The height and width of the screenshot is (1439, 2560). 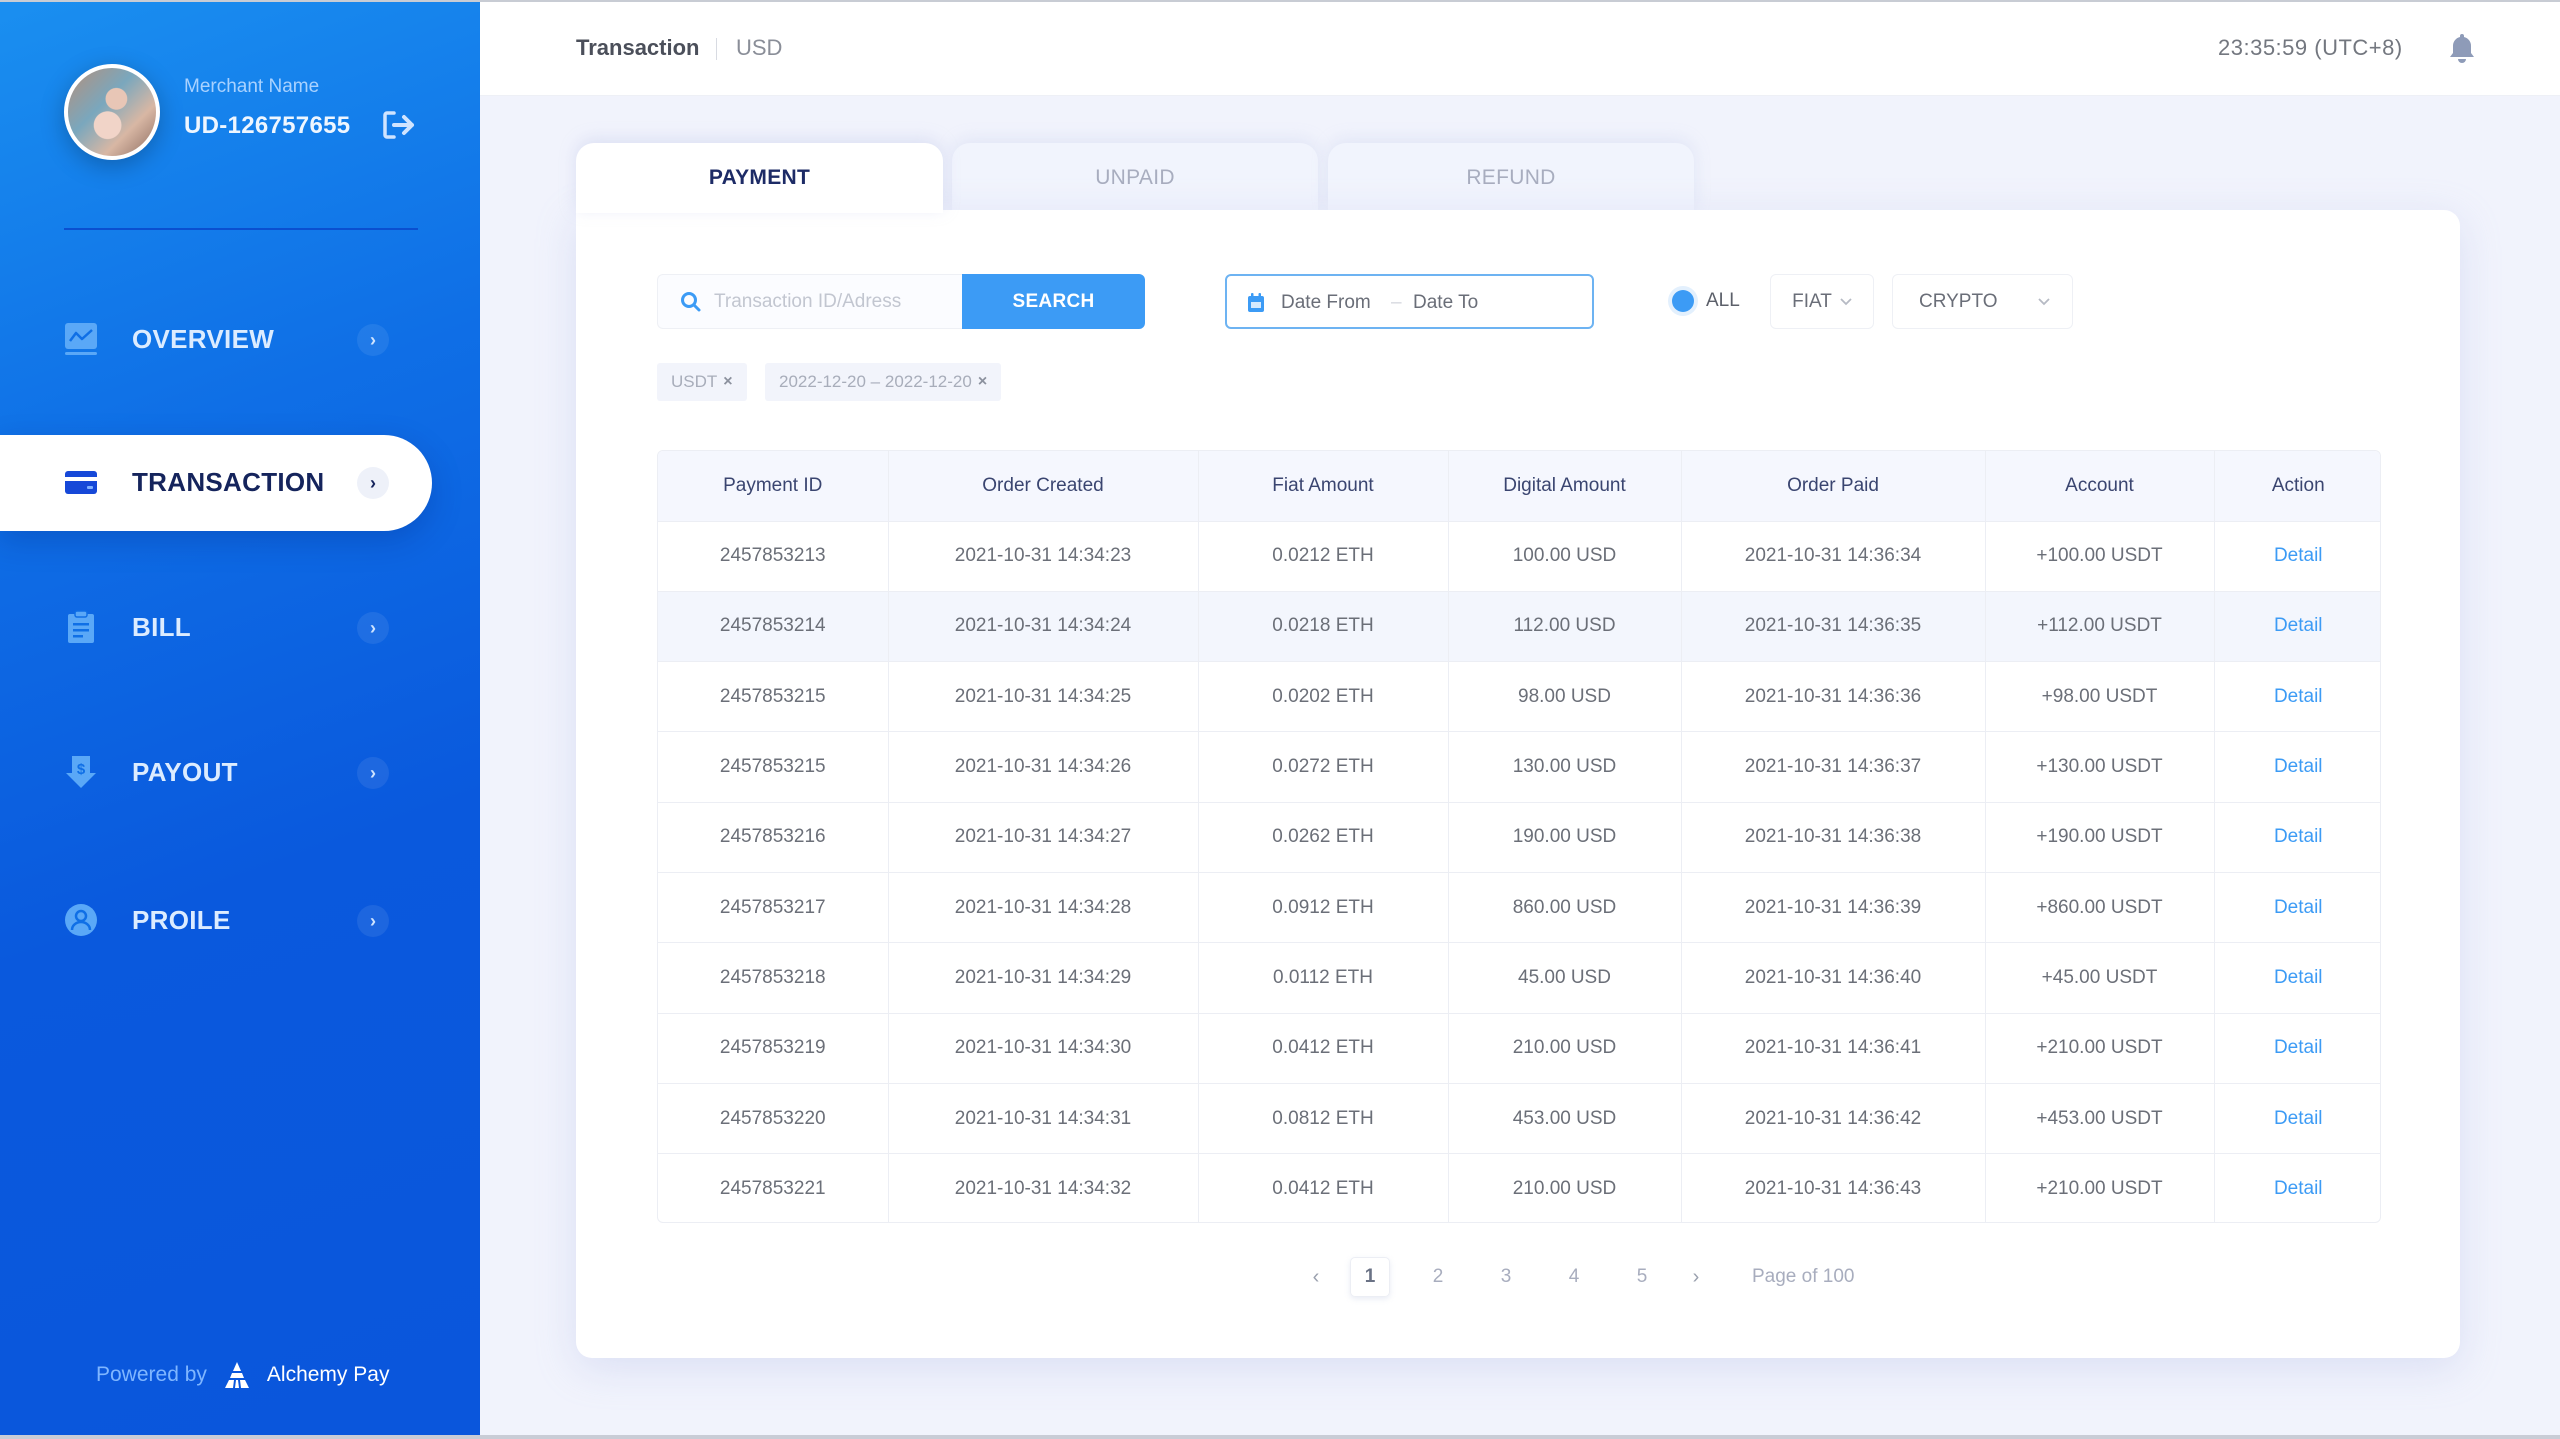 What do you see at coordinates (1982, 301) in the screenshot?
I see `crypto-select: CRYPTO` at bounding box center [1982, 301].